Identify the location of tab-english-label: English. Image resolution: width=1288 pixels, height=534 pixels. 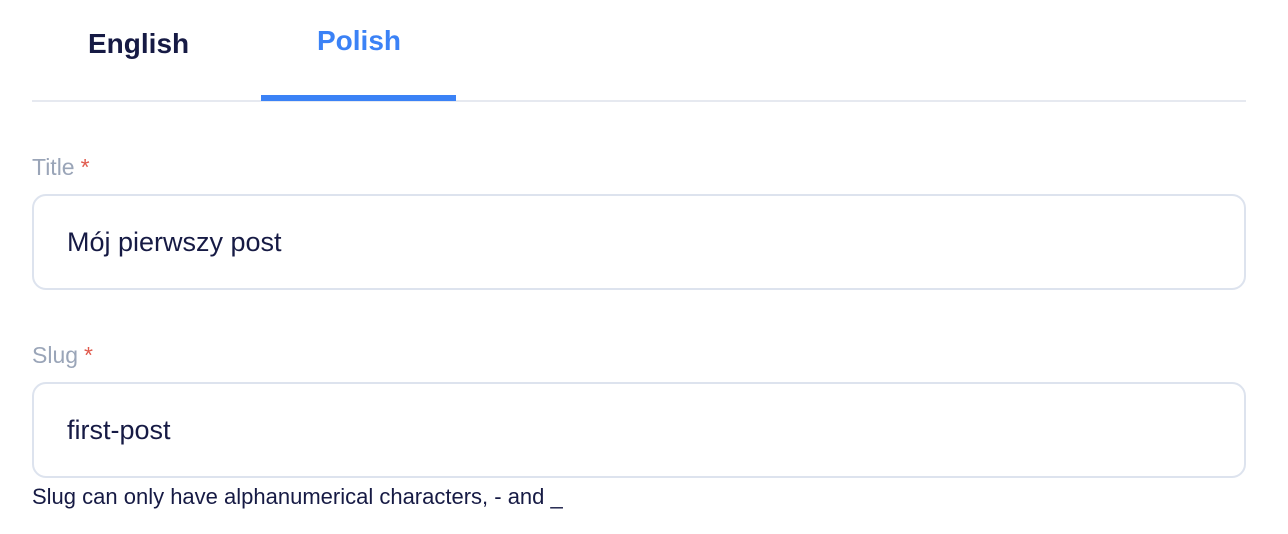
(139, 43).